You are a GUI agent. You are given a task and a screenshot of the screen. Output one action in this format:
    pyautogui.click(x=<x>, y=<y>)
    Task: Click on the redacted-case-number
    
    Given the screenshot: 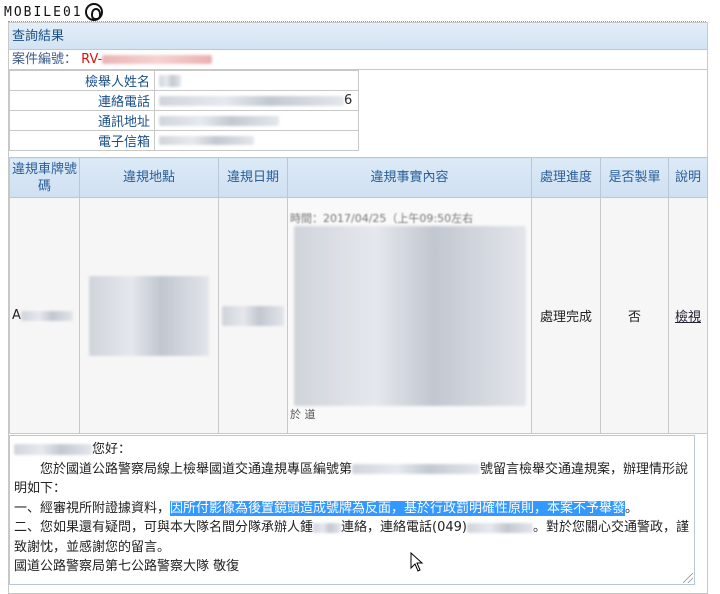 What is the action you would take?
    pyautogui.click(x=157, y=59)
    